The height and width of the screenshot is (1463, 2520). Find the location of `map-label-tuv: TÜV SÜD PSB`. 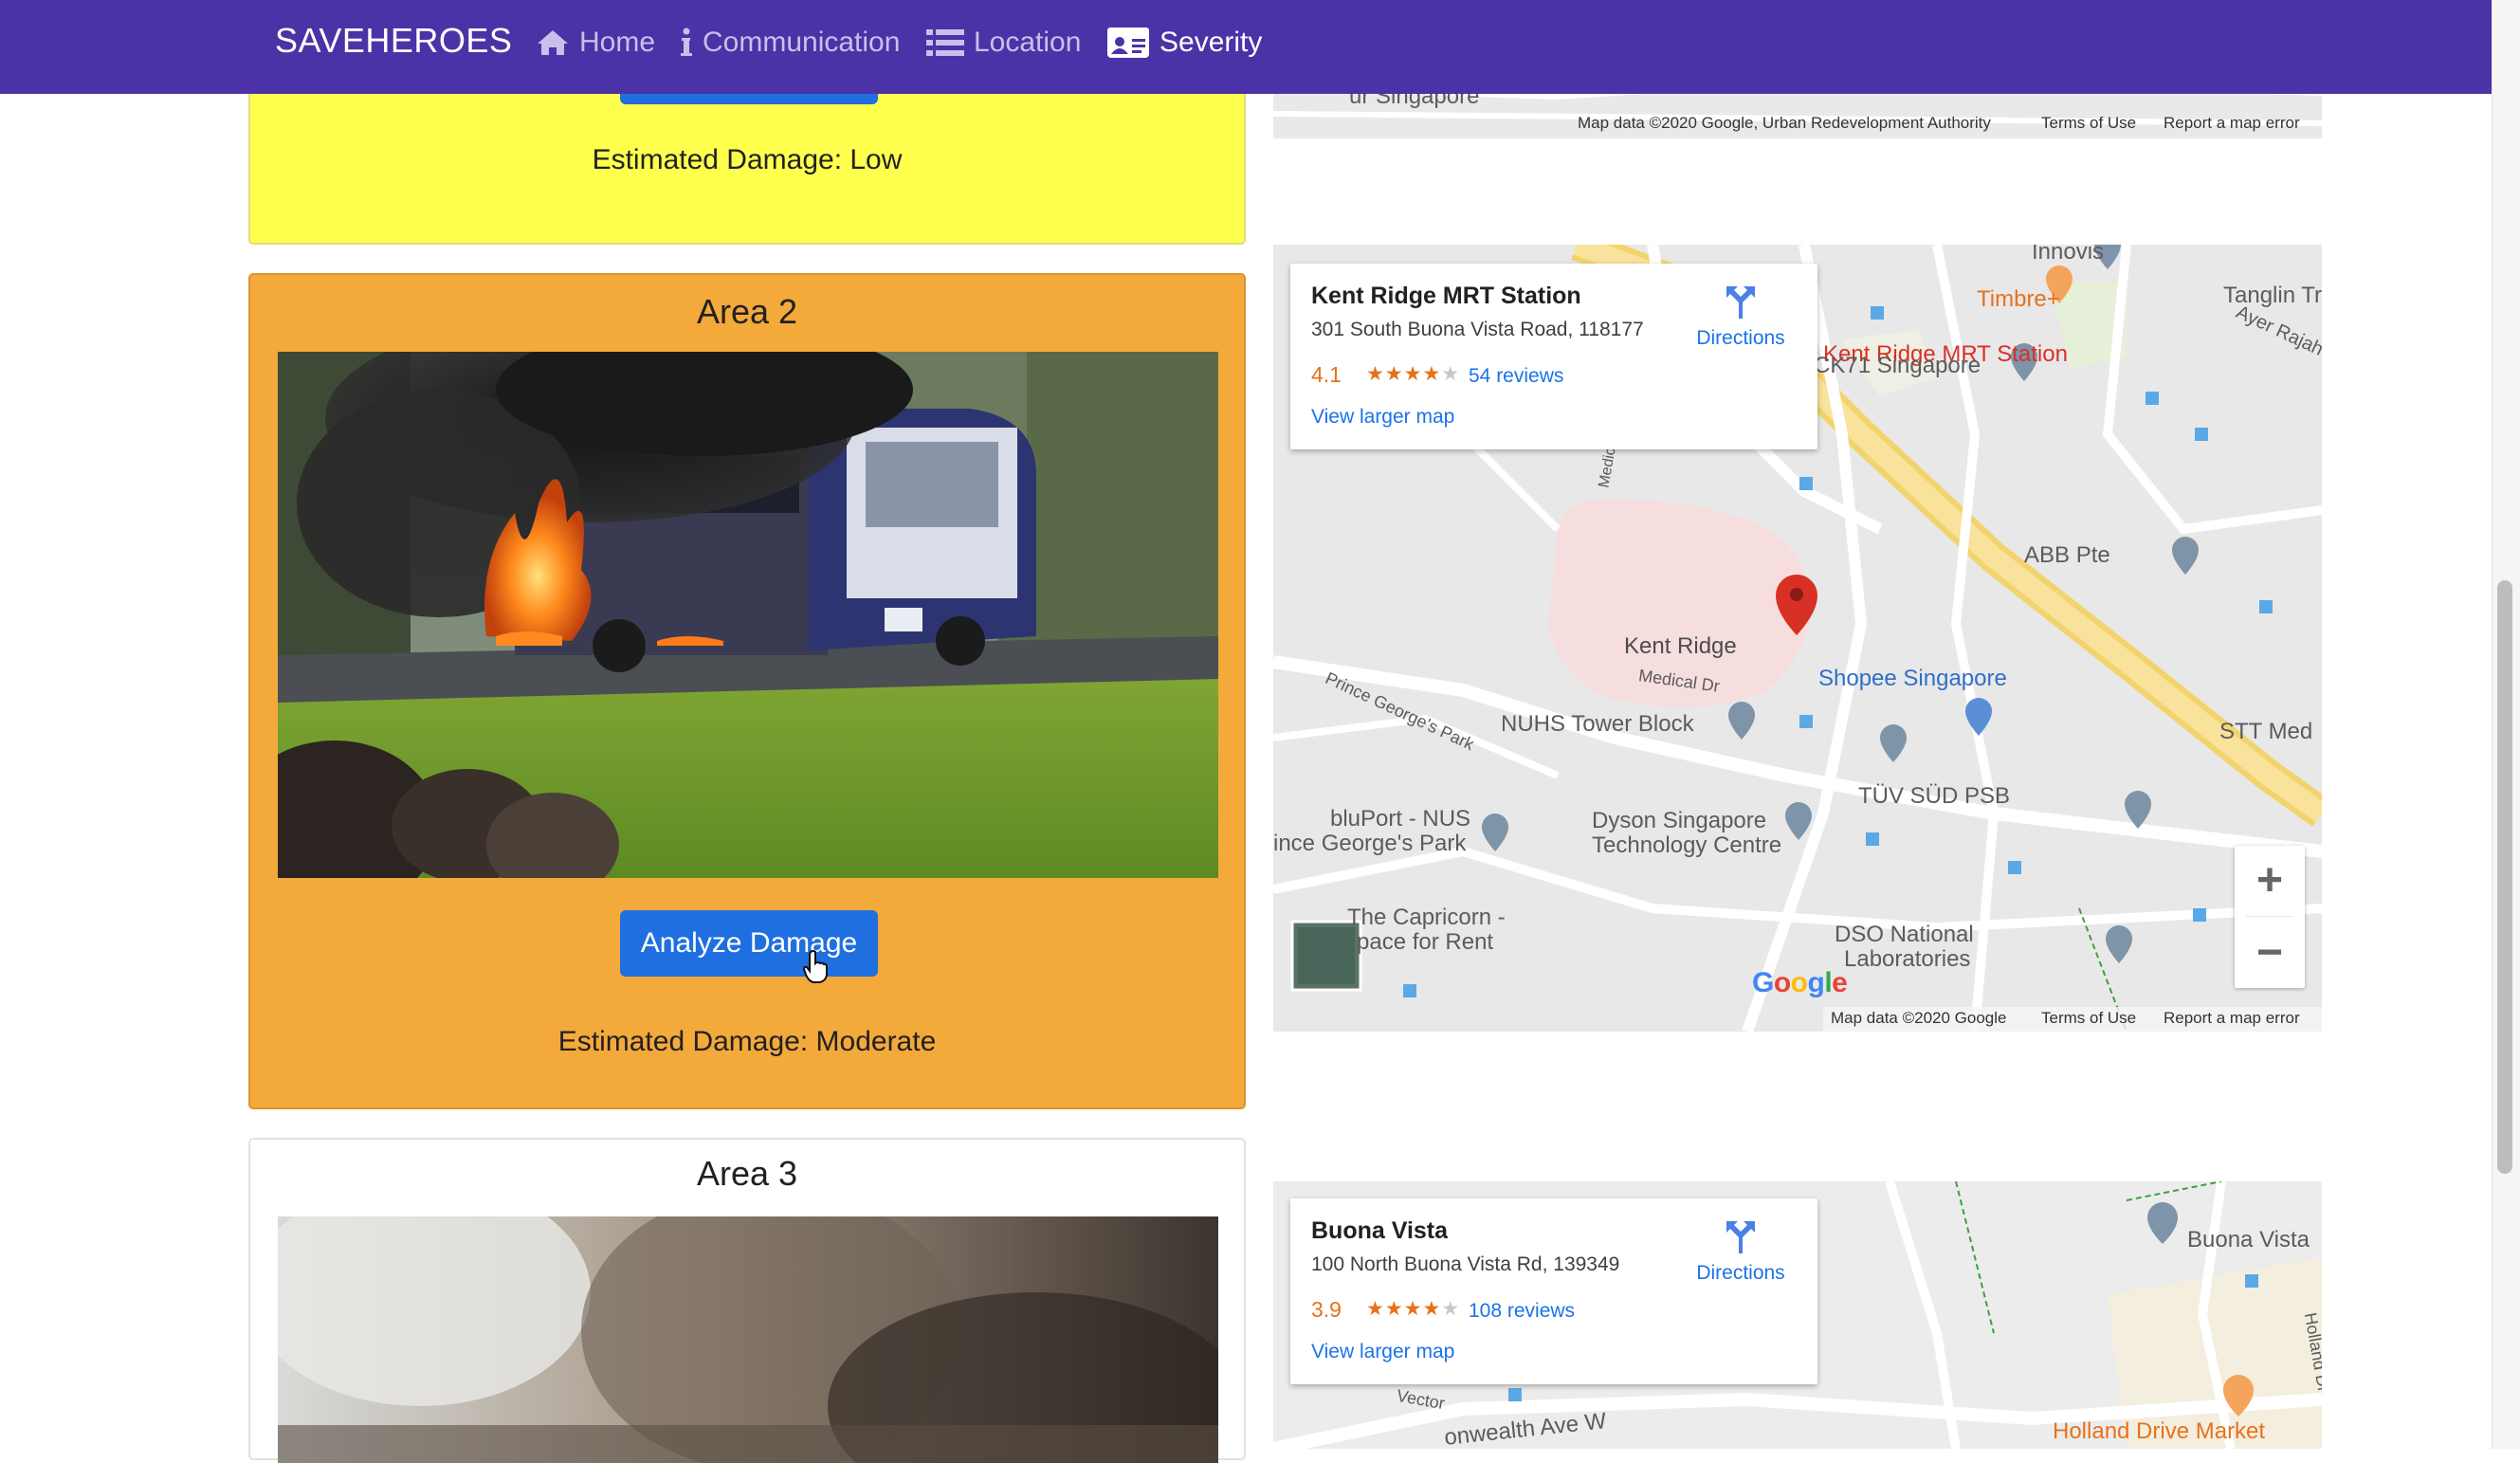

map-label-tuv: TÜV SÜD PSB is located at coordinates (1934, 796).